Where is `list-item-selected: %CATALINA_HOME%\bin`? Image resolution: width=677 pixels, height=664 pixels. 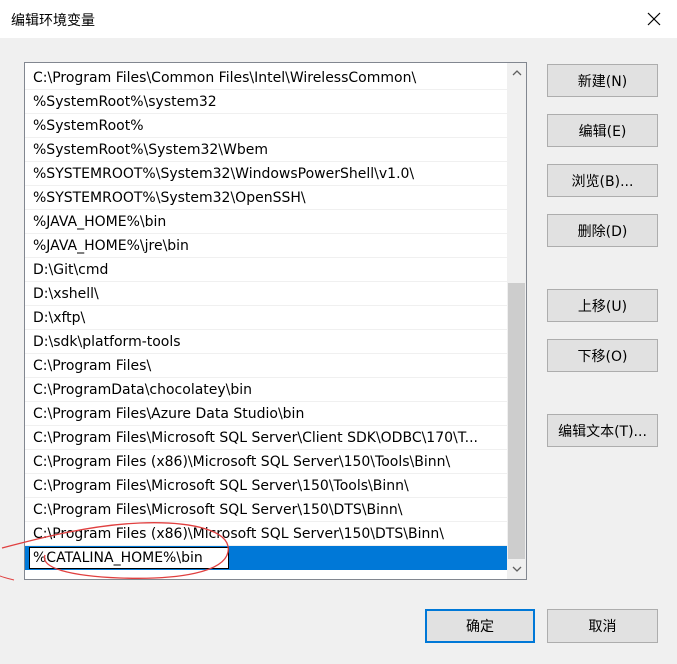
list-item-selected: %CATALINA_HOME%\bin is located at coordinates (266, 558).